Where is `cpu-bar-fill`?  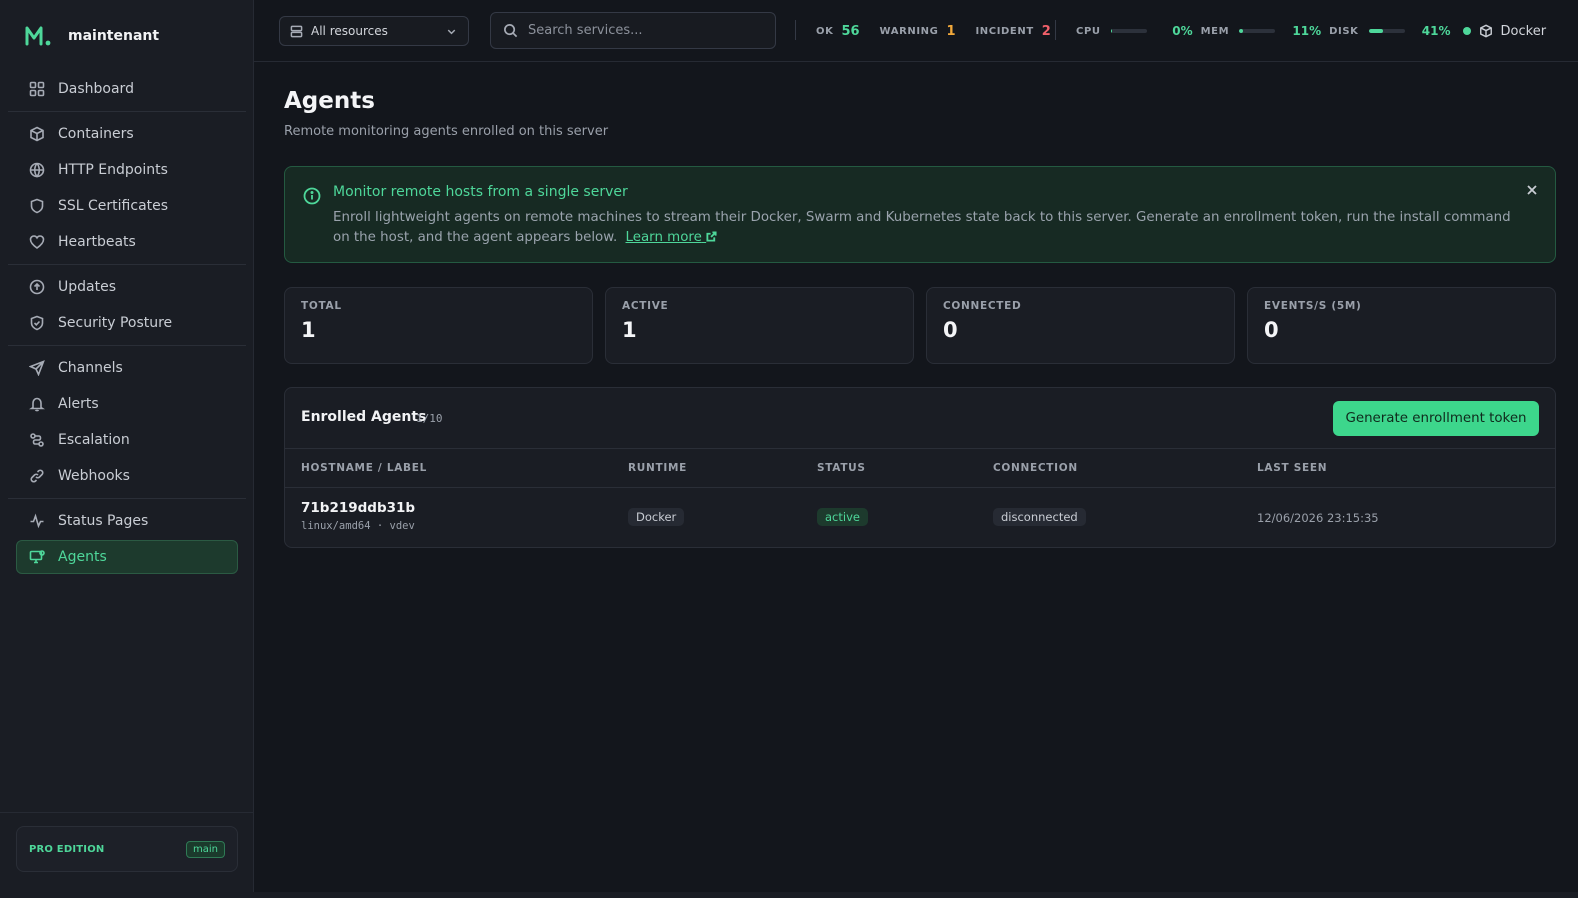
cpu-bar-fill is located at coordinates (1111, 31).